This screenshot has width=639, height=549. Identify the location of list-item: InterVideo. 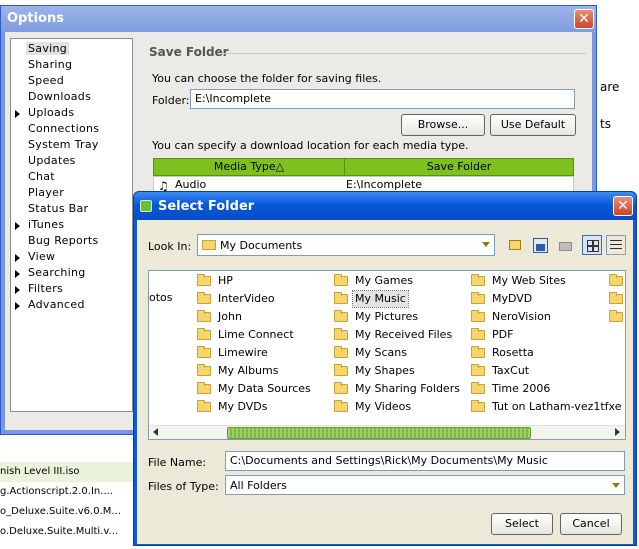
(246, 299).